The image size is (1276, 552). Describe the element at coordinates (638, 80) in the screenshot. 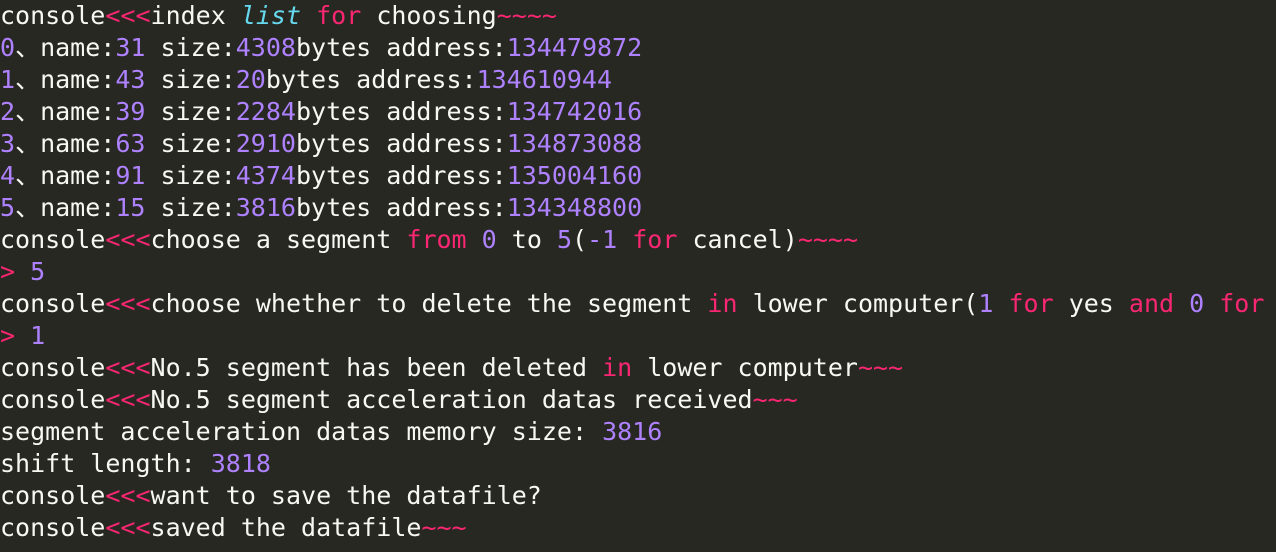

I see `console-line: 1、name:43 size:20bytes address:134610944` at that location.